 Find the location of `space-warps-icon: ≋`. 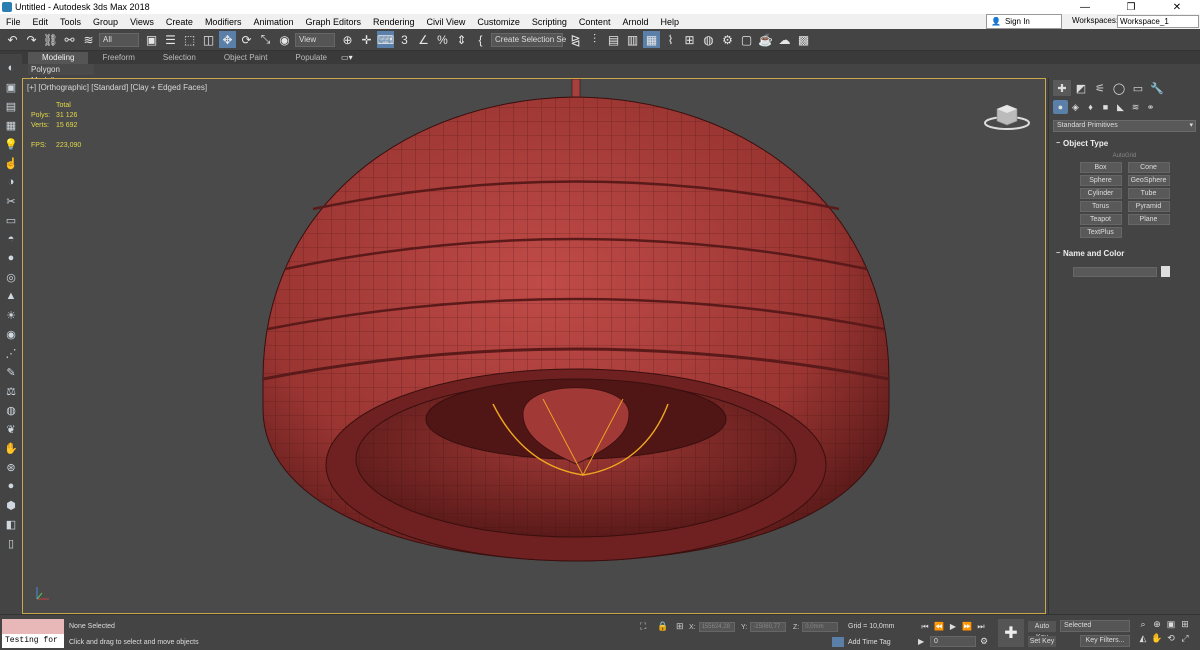

space-warps-icon: ≋ is located at coordinates (1135, 107).